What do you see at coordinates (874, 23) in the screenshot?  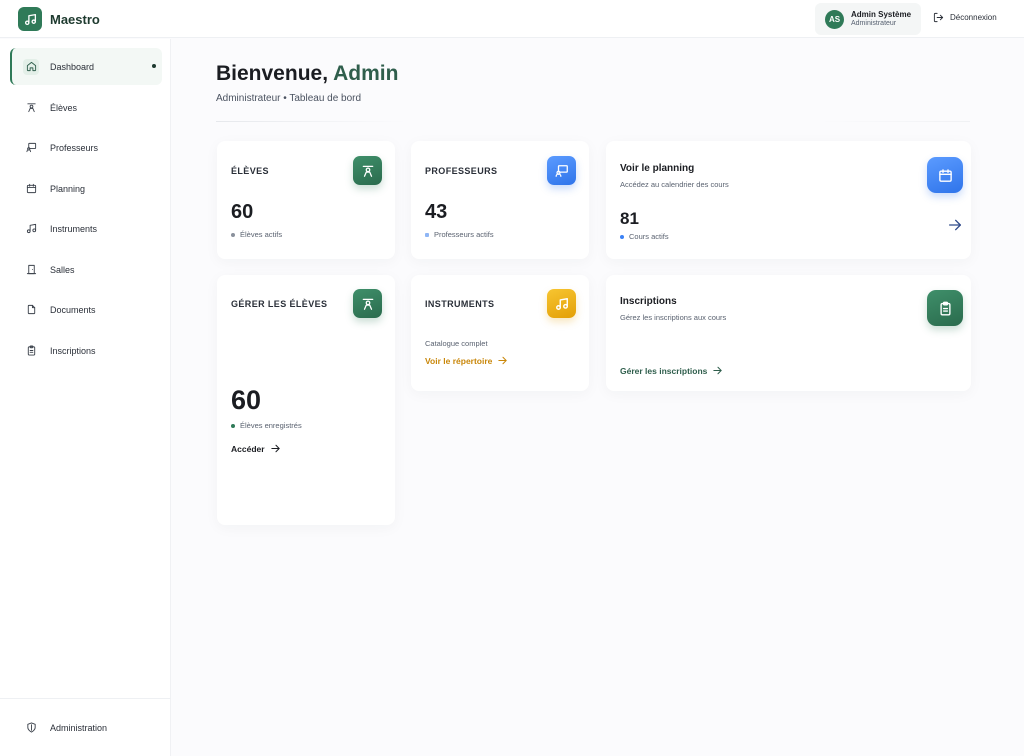 I see `user-role: Administrateur` at bounding box center [874, 23].